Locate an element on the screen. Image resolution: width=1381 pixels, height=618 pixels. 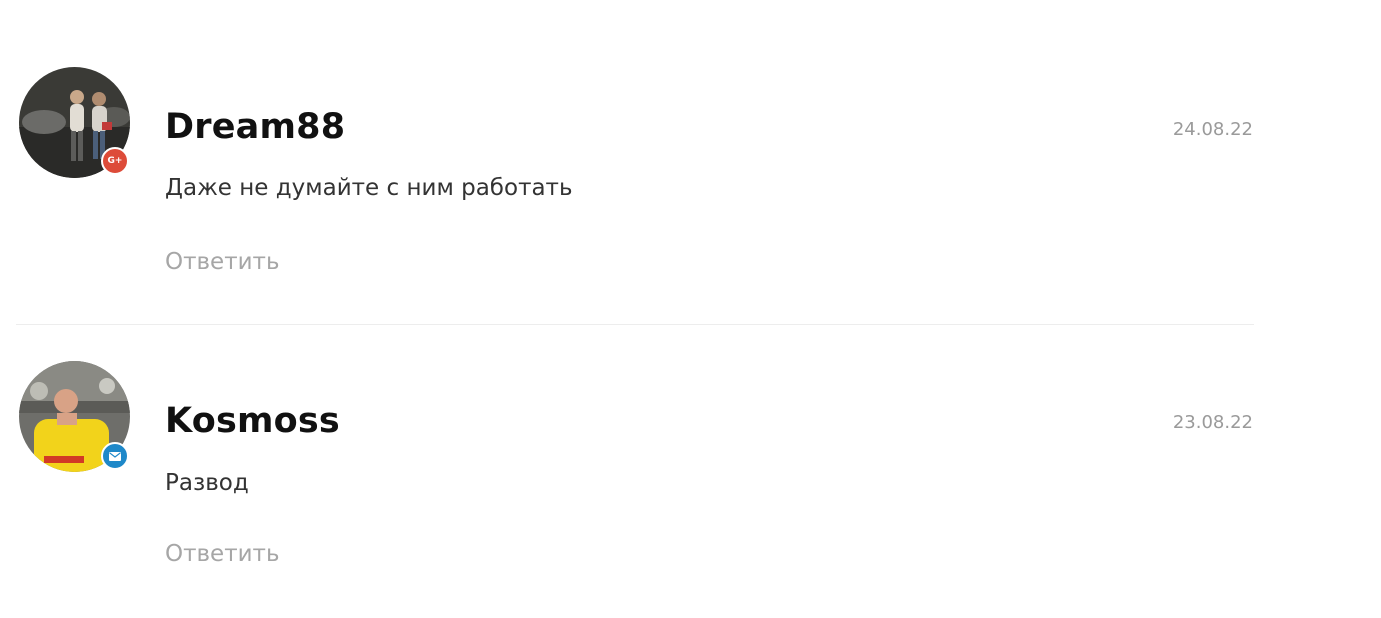
comment-text: Даже не думайте с ним работать is located at coordinates (369, 188).